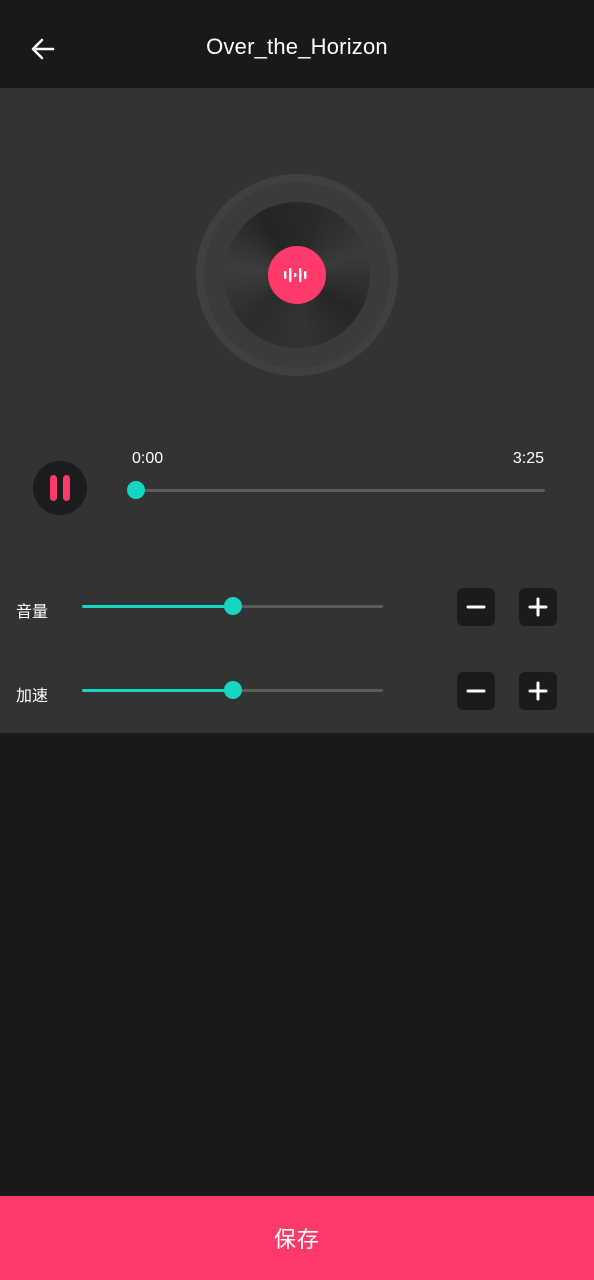 This screenshot has width=594, height=1280. Describe the element at coordinates (32, 612) in the screenshot. I see `volume-label: 音量` at that location.